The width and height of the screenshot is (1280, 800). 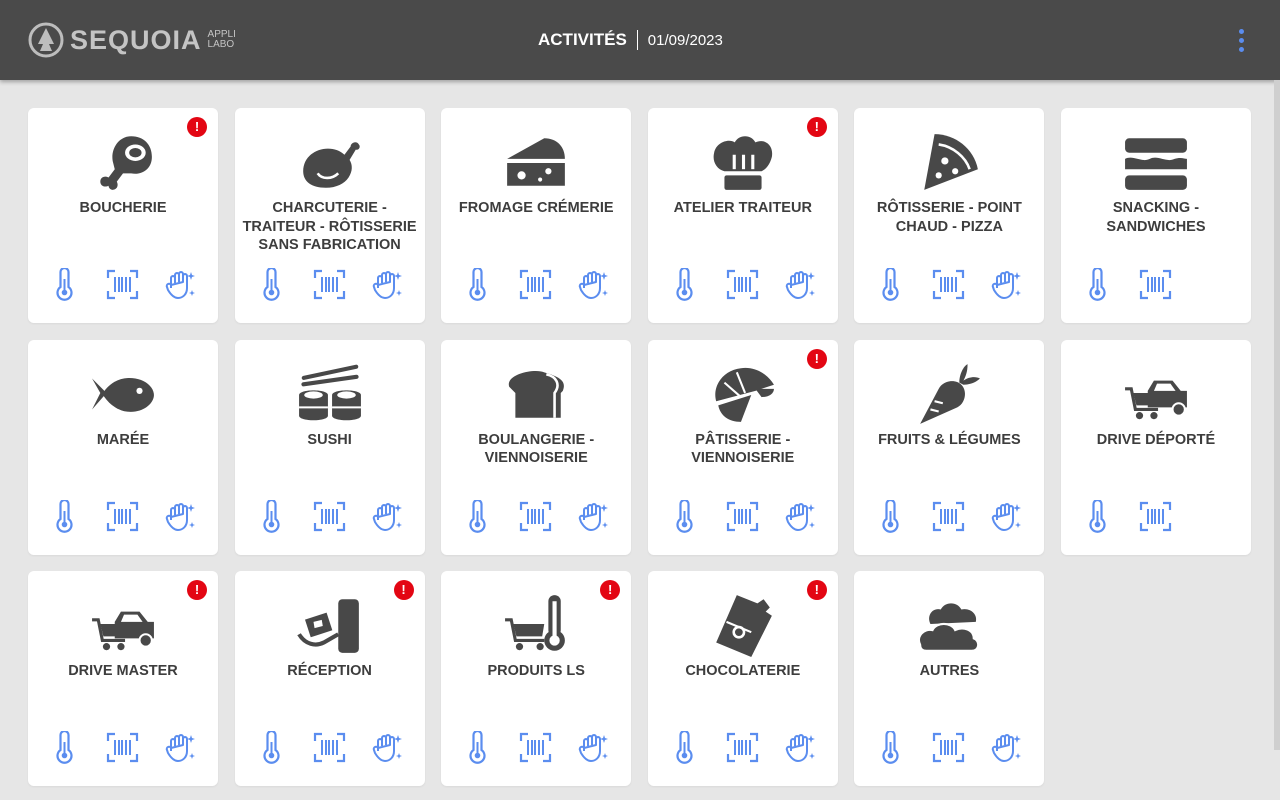 I want to click on activity-card: SUSHI, so click(x=329, y=447).